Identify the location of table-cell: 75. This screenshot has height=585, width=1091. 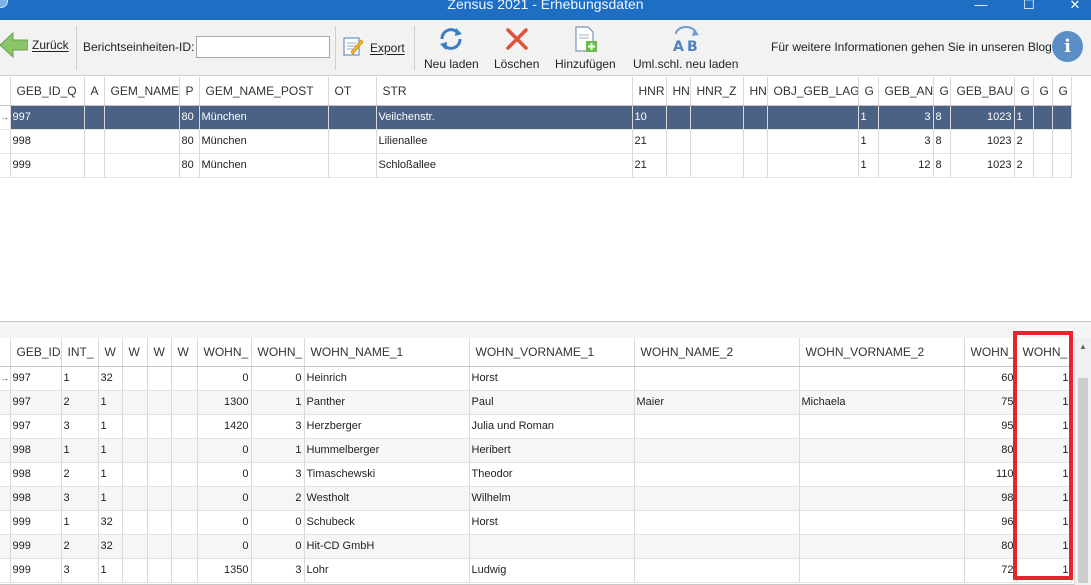
(990, 402).